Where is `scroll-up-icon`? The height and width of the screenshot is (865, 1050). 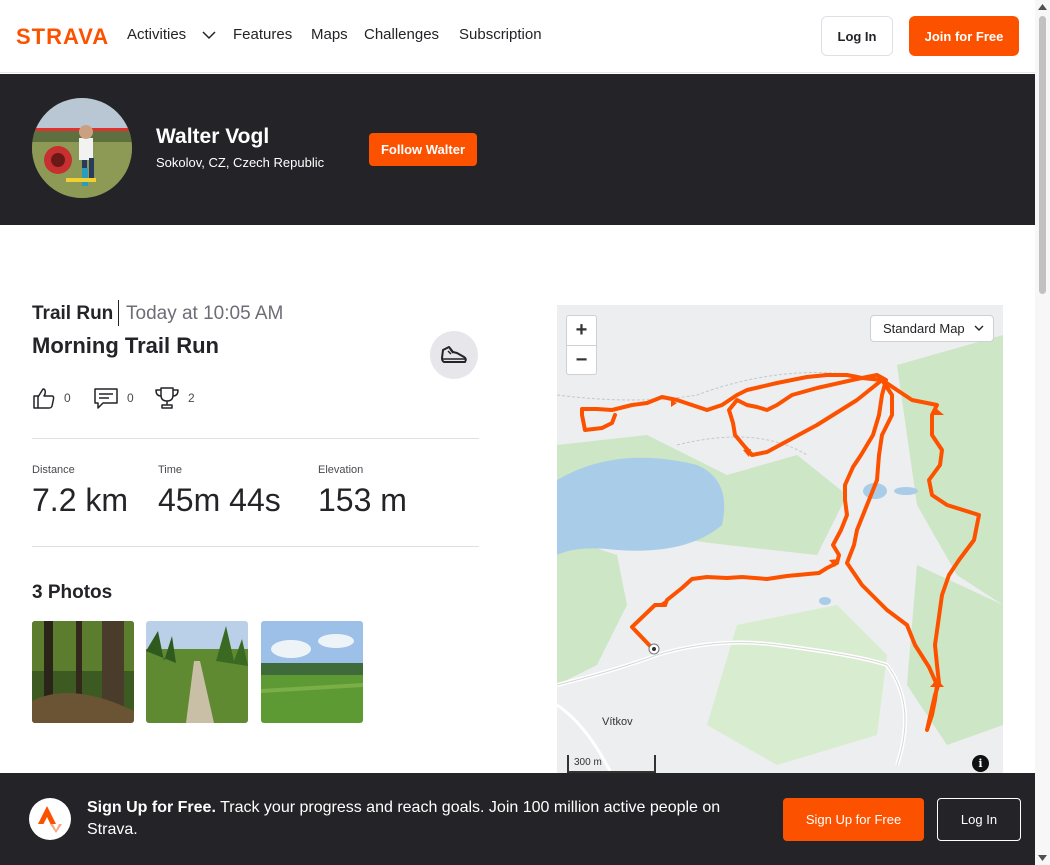
scroll-up-icon is located at coordinates (1042, 7).